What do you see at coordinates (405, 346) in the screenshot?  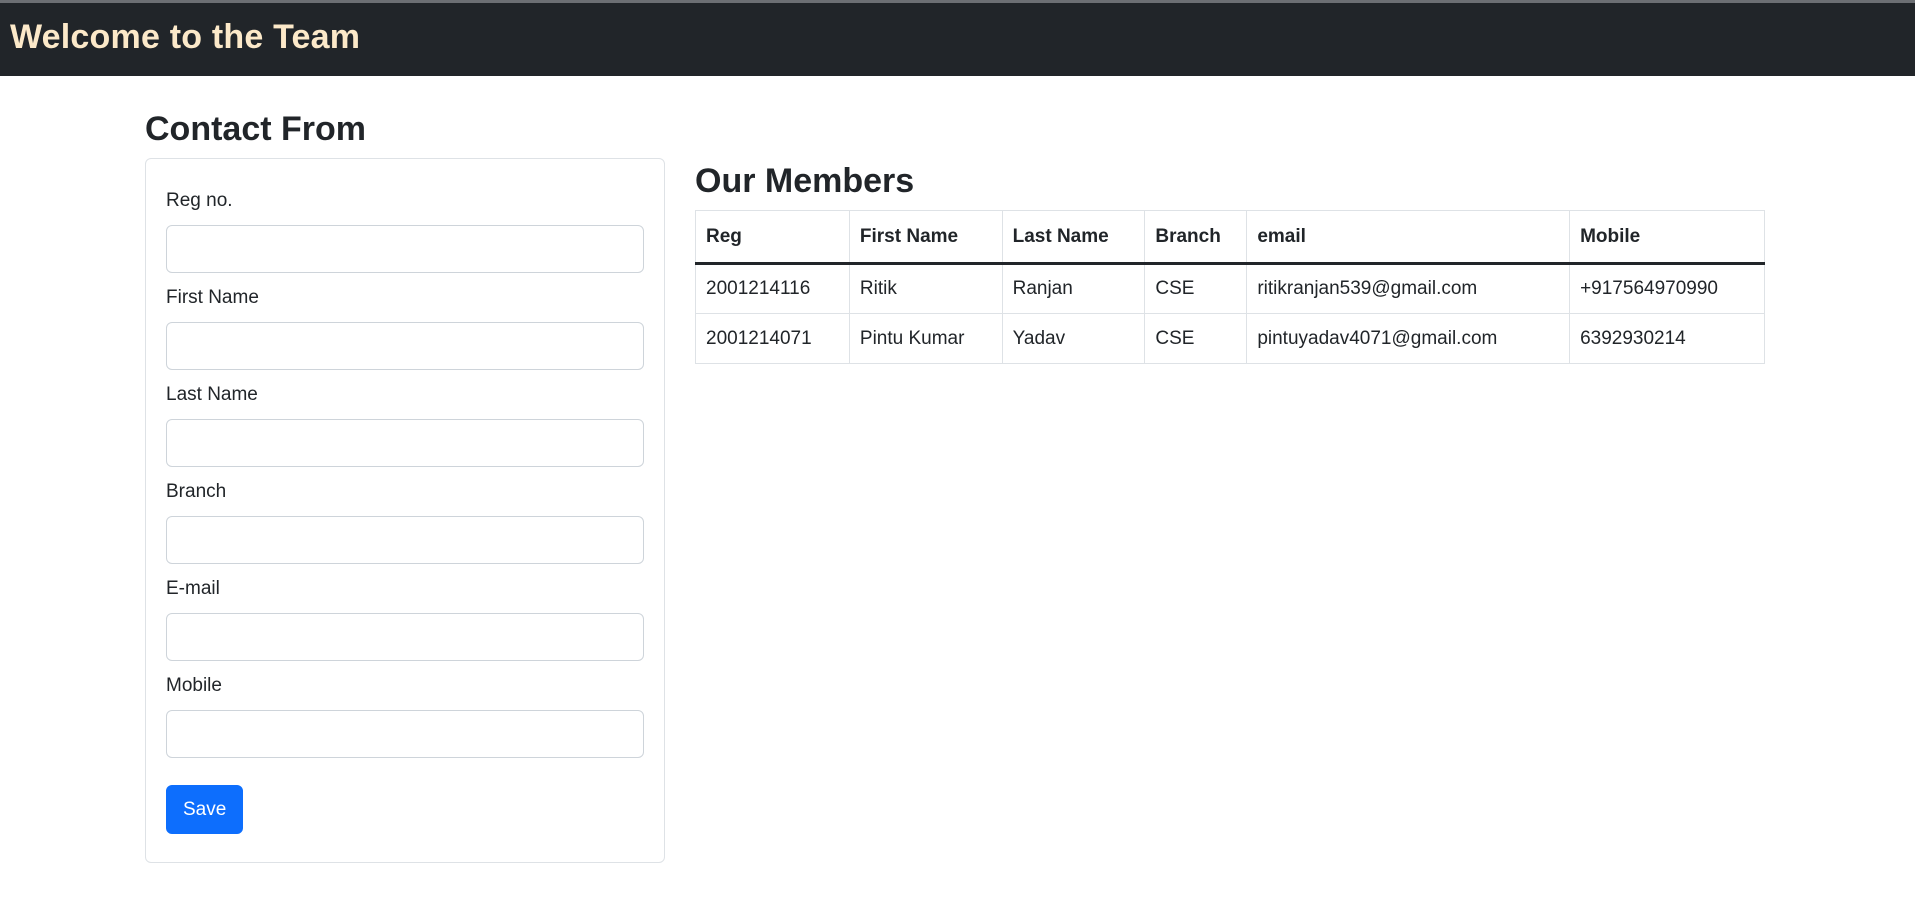 I see `first-name-input` at bounding box center [405, 346].